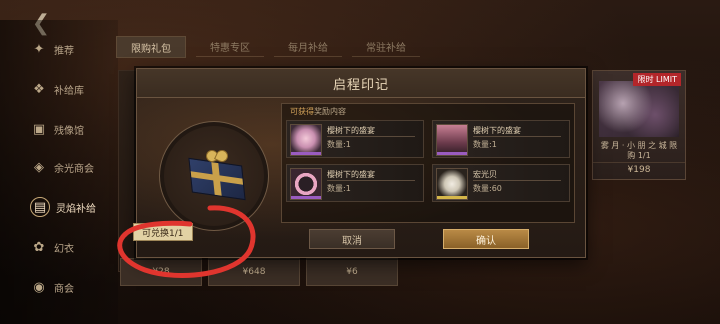  Describe the element at coordinates (69, 131) in the screenshot. I see `sidebar-item-label: 残像馆` at that location.